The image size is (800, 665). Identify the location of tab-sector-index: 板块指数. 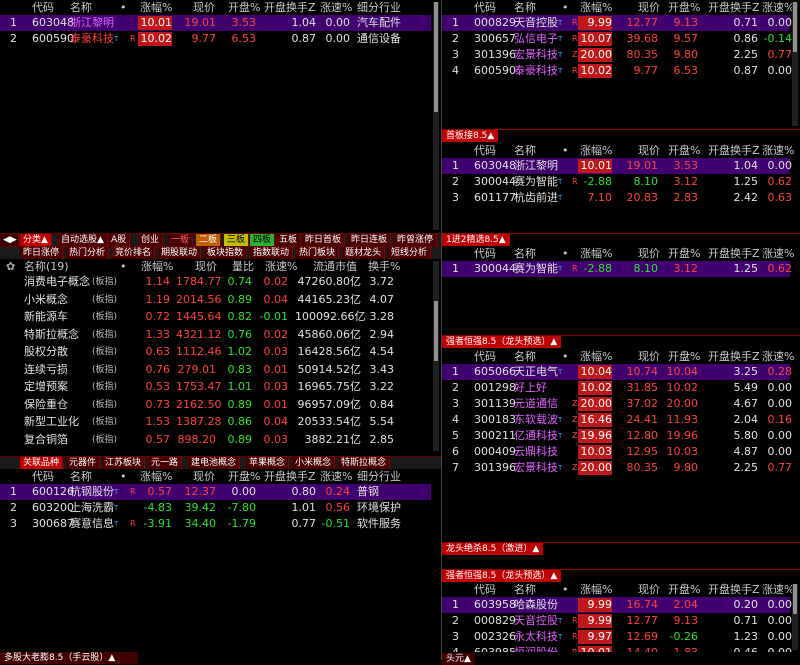
(226, 253).